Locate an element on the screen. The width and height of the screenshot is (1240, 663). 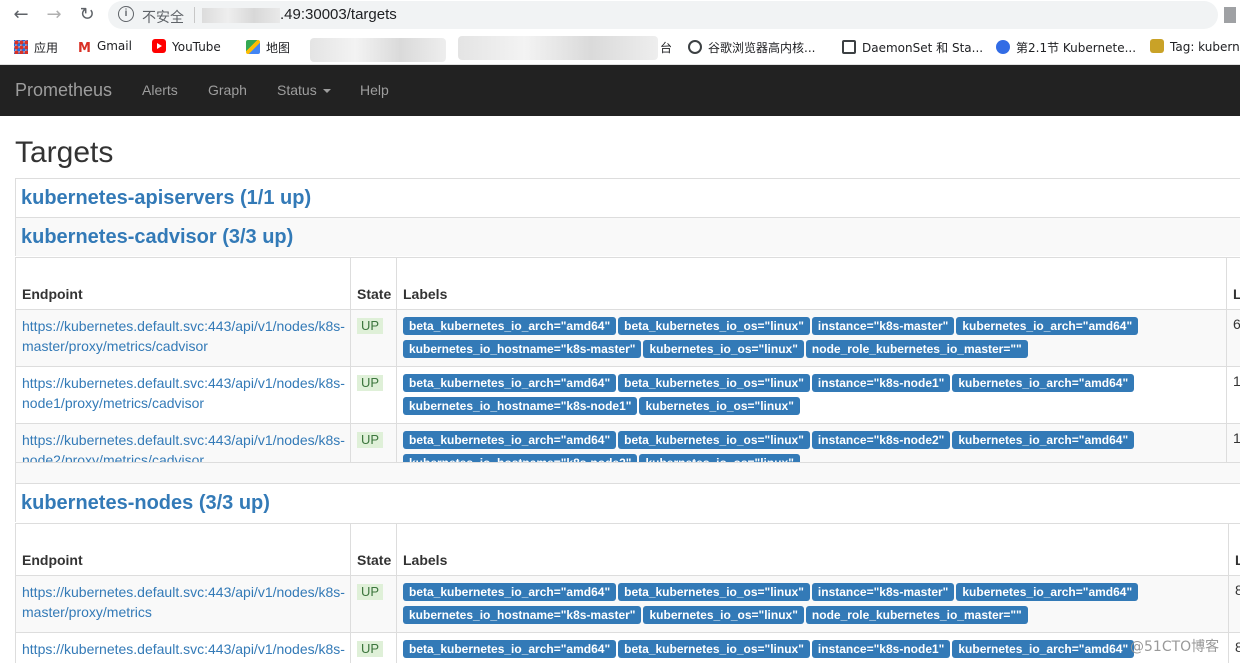
globe-icon is located at coordinates (695, 47).